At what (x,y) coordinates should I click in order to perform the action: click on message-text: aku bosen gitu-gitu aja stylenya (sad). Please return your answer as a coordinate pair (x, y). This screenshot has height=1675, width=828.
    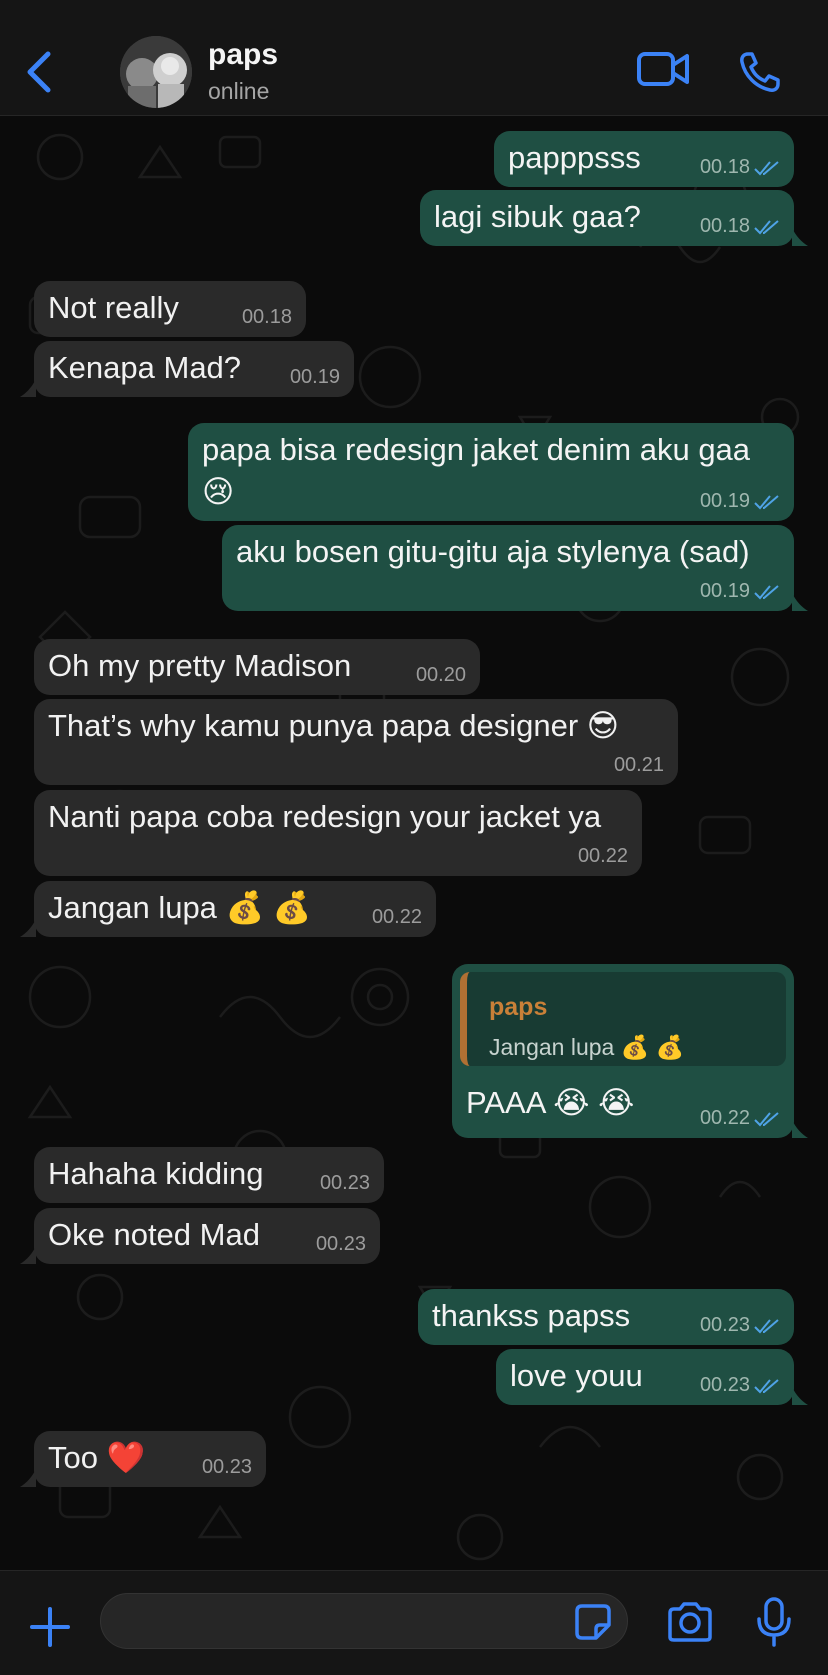
    Looking at the image, I should click on (493, 551).